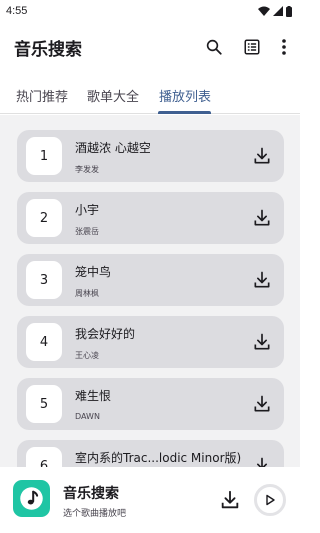 This screenshot has width=320, height=533. Describe the element at coordinates (44, 457) in the screenshot. I see `song-number: 6` at that location.